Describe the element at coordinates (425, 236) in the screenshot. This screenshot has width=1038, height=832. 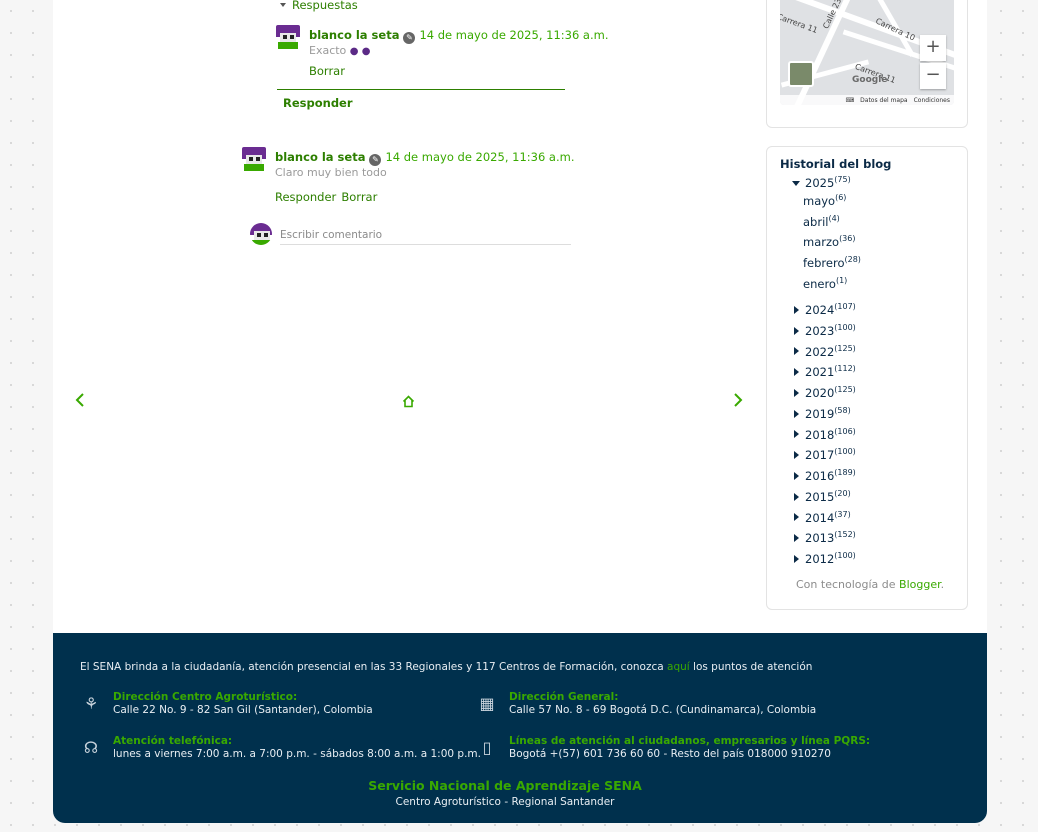
I see `comment-input` at that location.